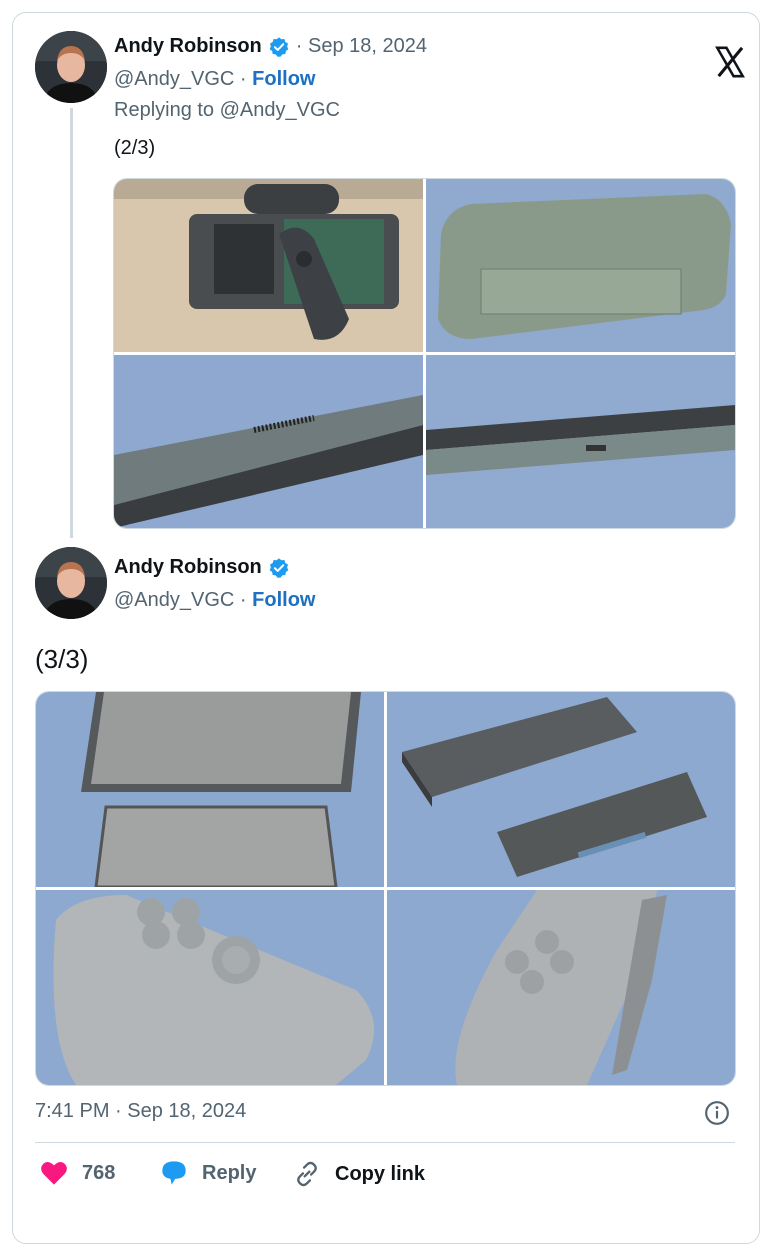 This screenshot has height=1244, width=771. Describe the element at coordinates (62, 659) in the screenshot. I see `tweet-text: (3/3)` at that location.